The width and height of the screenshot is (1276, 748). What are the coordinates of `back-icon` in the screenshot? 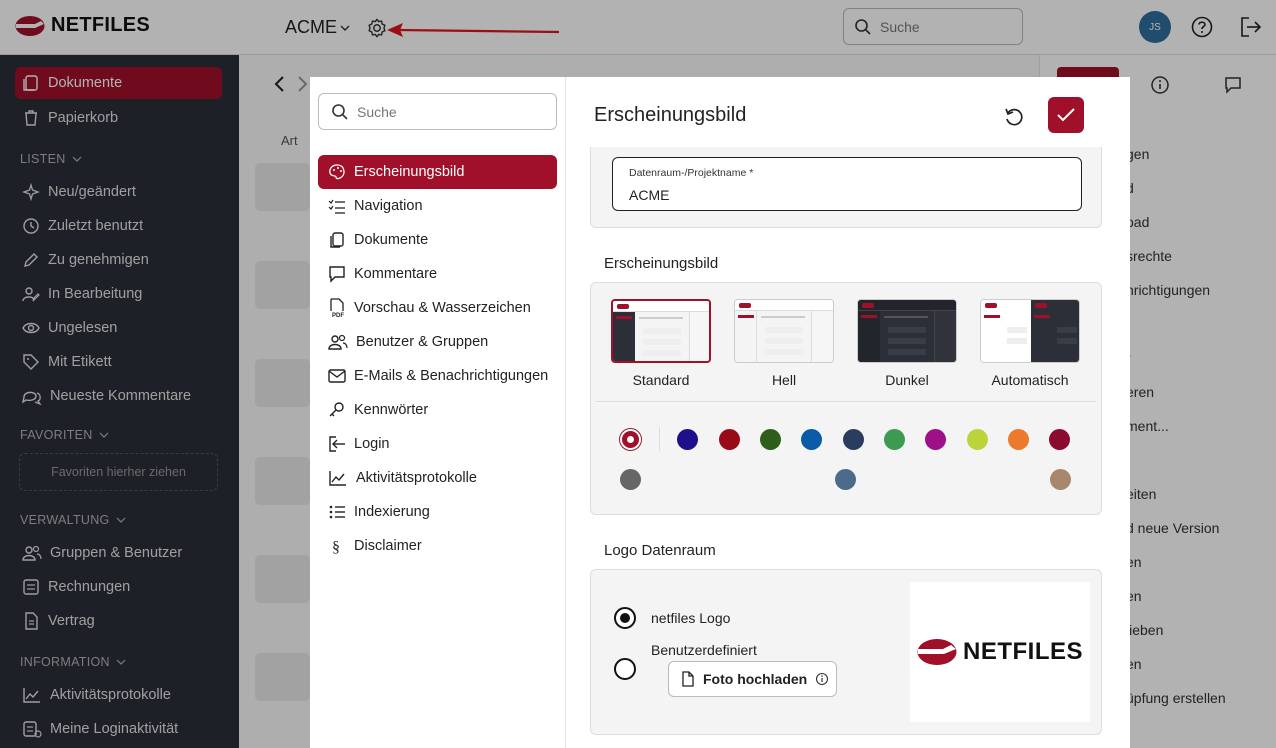 It's located at (279, 86).